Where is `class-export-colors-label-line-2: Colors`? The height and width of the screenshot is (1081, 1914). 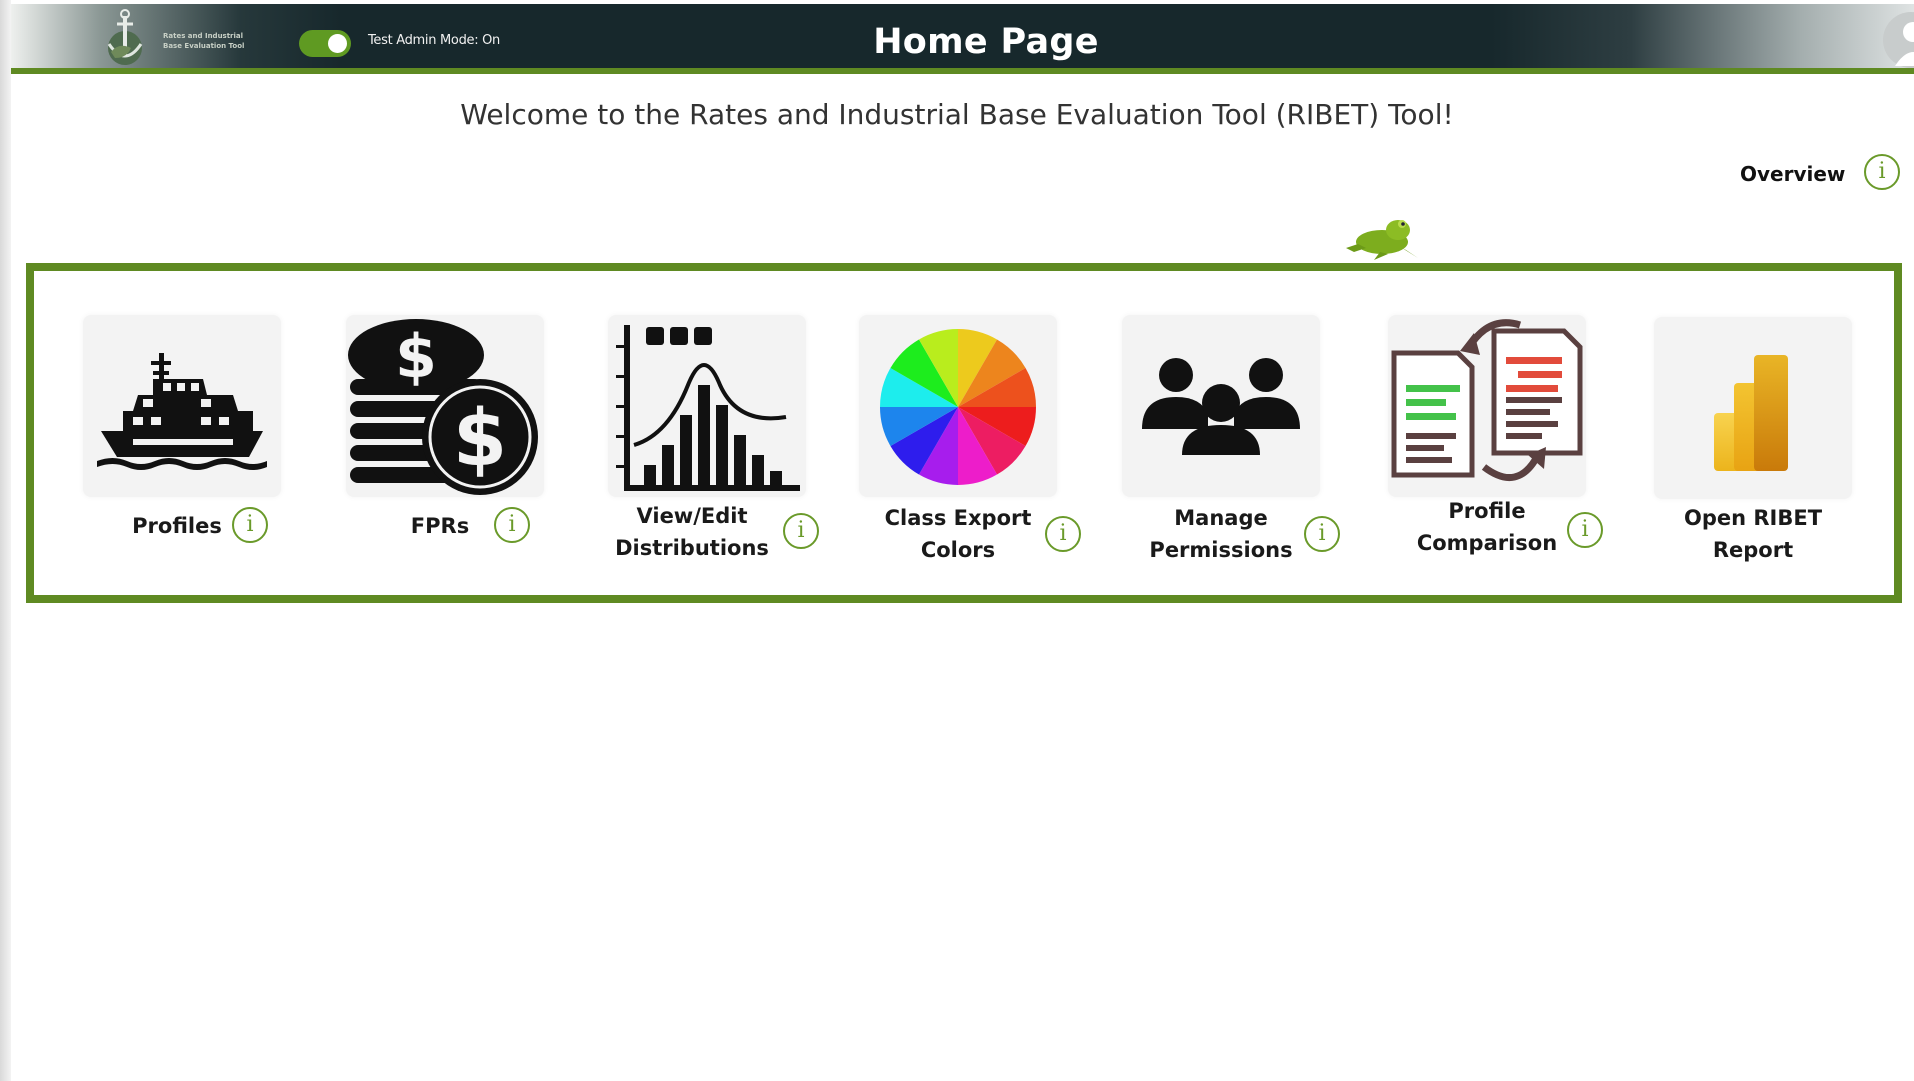 class-export-colors-label-line-2: Colors is located at coordinates (958, 550).